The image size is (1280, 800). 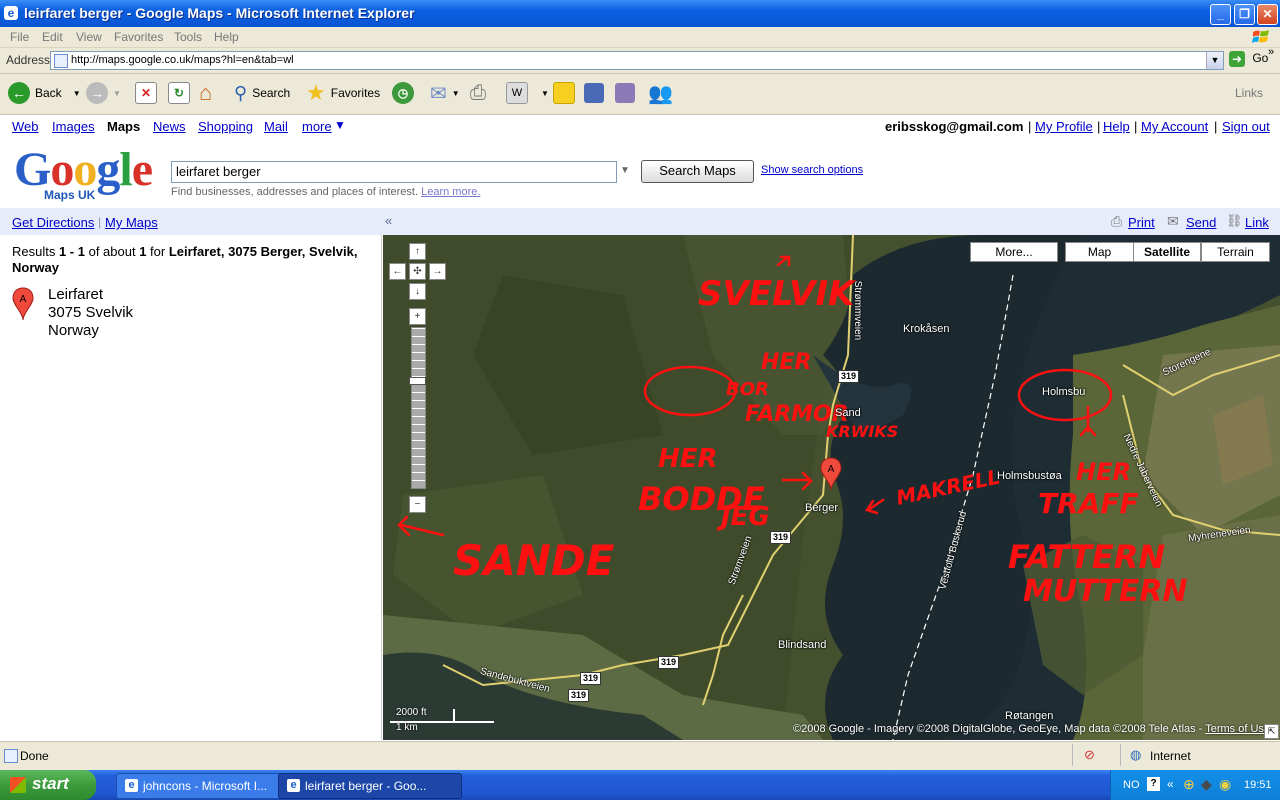 What do you see at coordinates (179, 93) in the screenshot?
I see `refresh-button: ↻` at bounding box center [179, 93].